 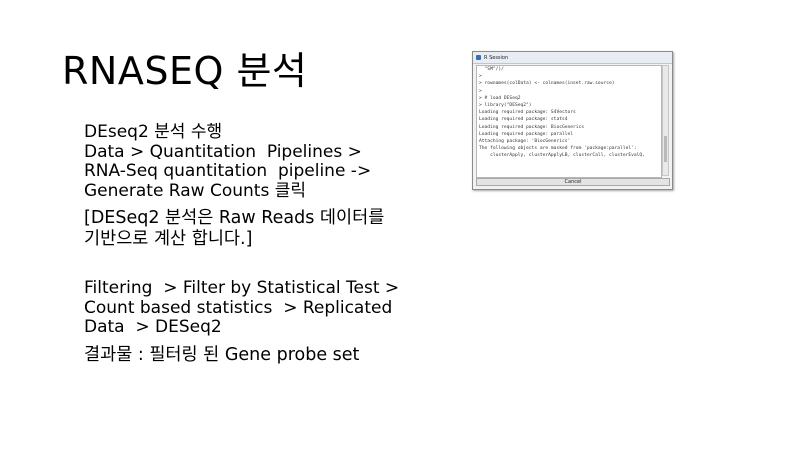 What do you see at coordinates (573, 182) in the screenshot?
I see `cancel-button: Cancel` at bounding box center [573, 182].